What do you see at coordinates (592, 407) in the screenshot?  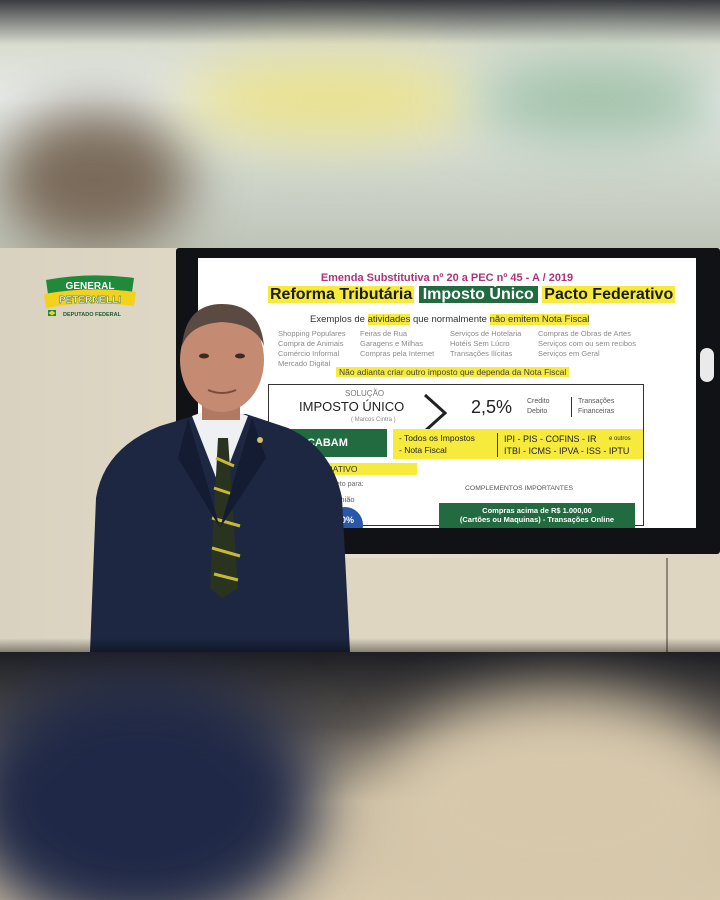 I see `transacoes-financeiras: Transações Financeiras` at bounding box center [592, 407].